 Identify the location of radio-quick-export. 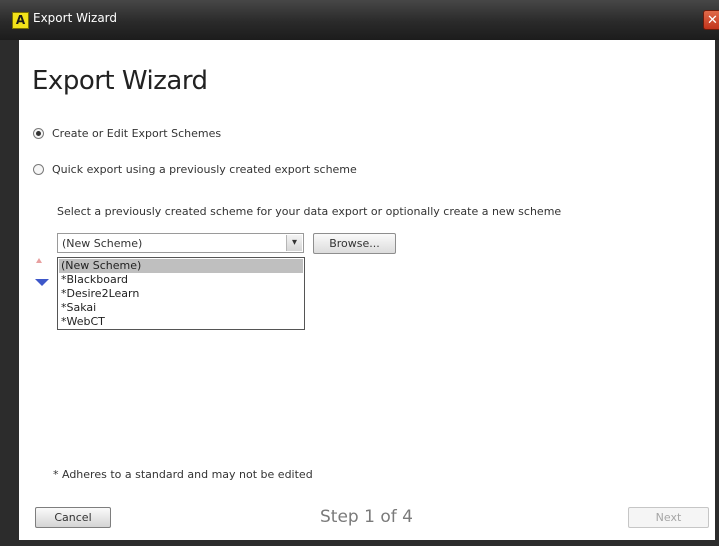
(38, 169).